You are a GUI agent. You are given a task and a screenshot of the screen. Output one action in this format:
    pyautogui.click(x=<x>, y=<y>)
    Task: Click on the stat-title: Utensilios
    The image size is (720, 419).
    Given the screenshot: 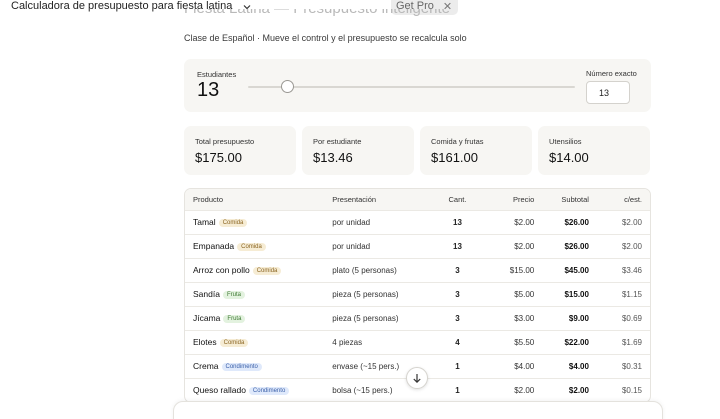 What is the action you would take?
    pyautogui.click(x=565, y=141)
    